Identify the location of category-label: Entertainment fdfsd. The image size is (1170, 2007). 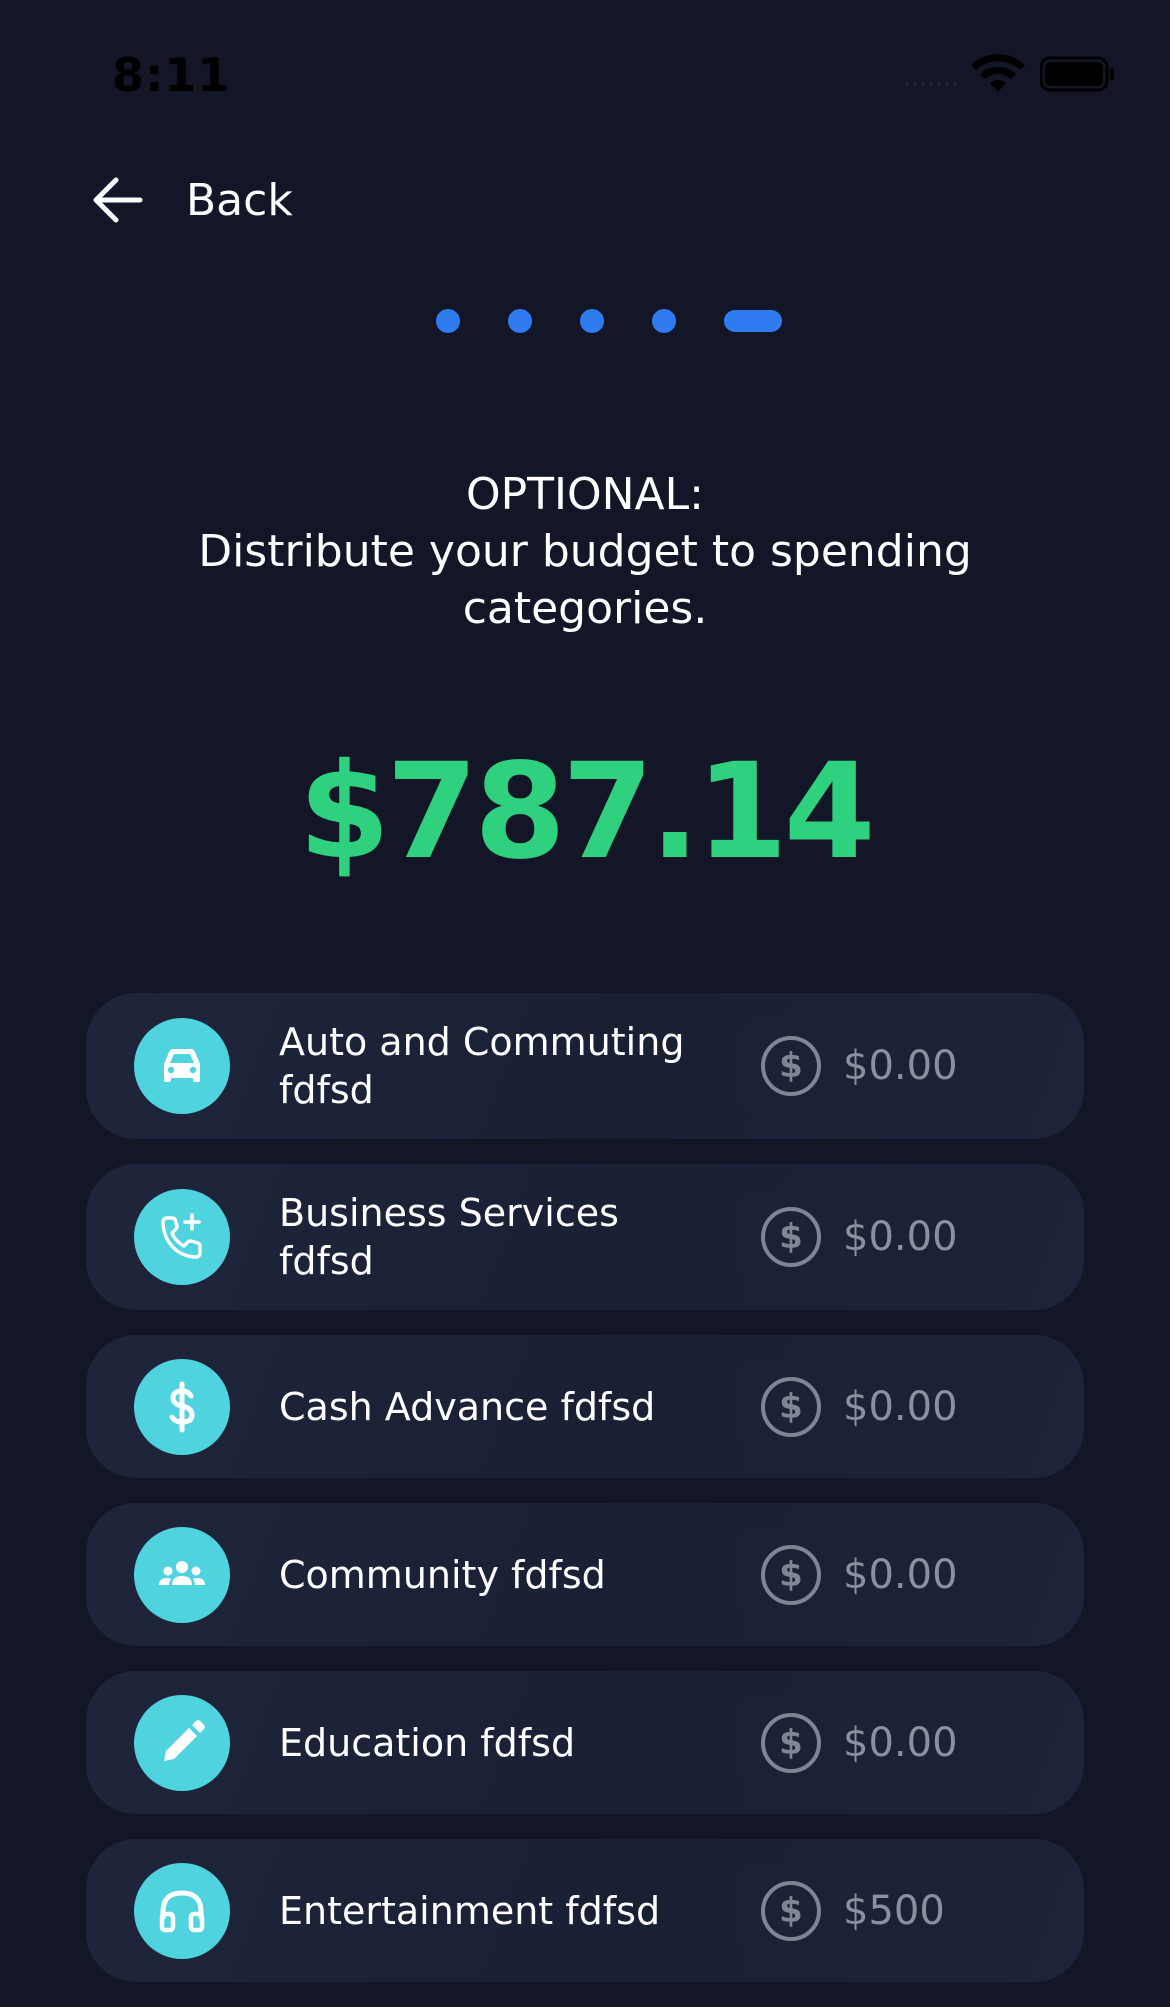
(499, 1911).